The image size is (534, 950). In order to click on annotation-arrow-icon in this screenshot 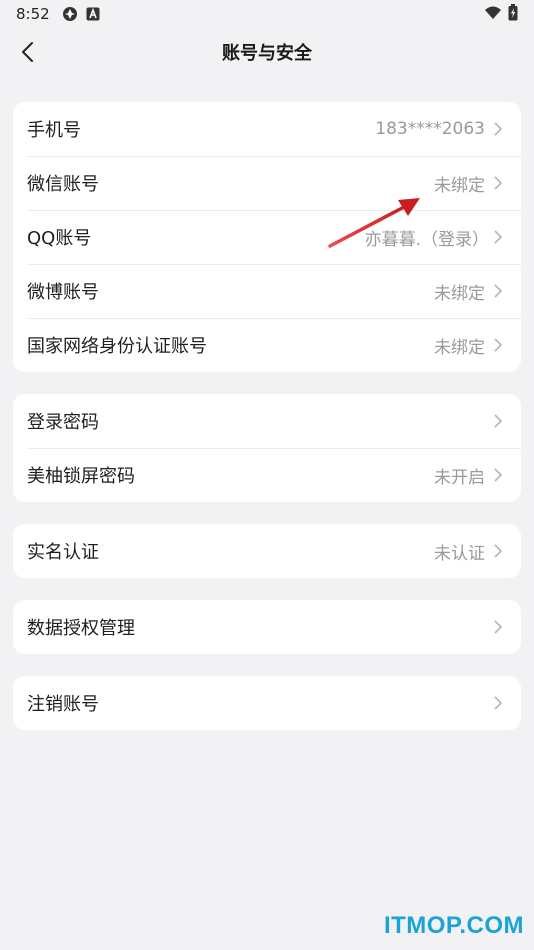, I will do `click(374, 223)`.